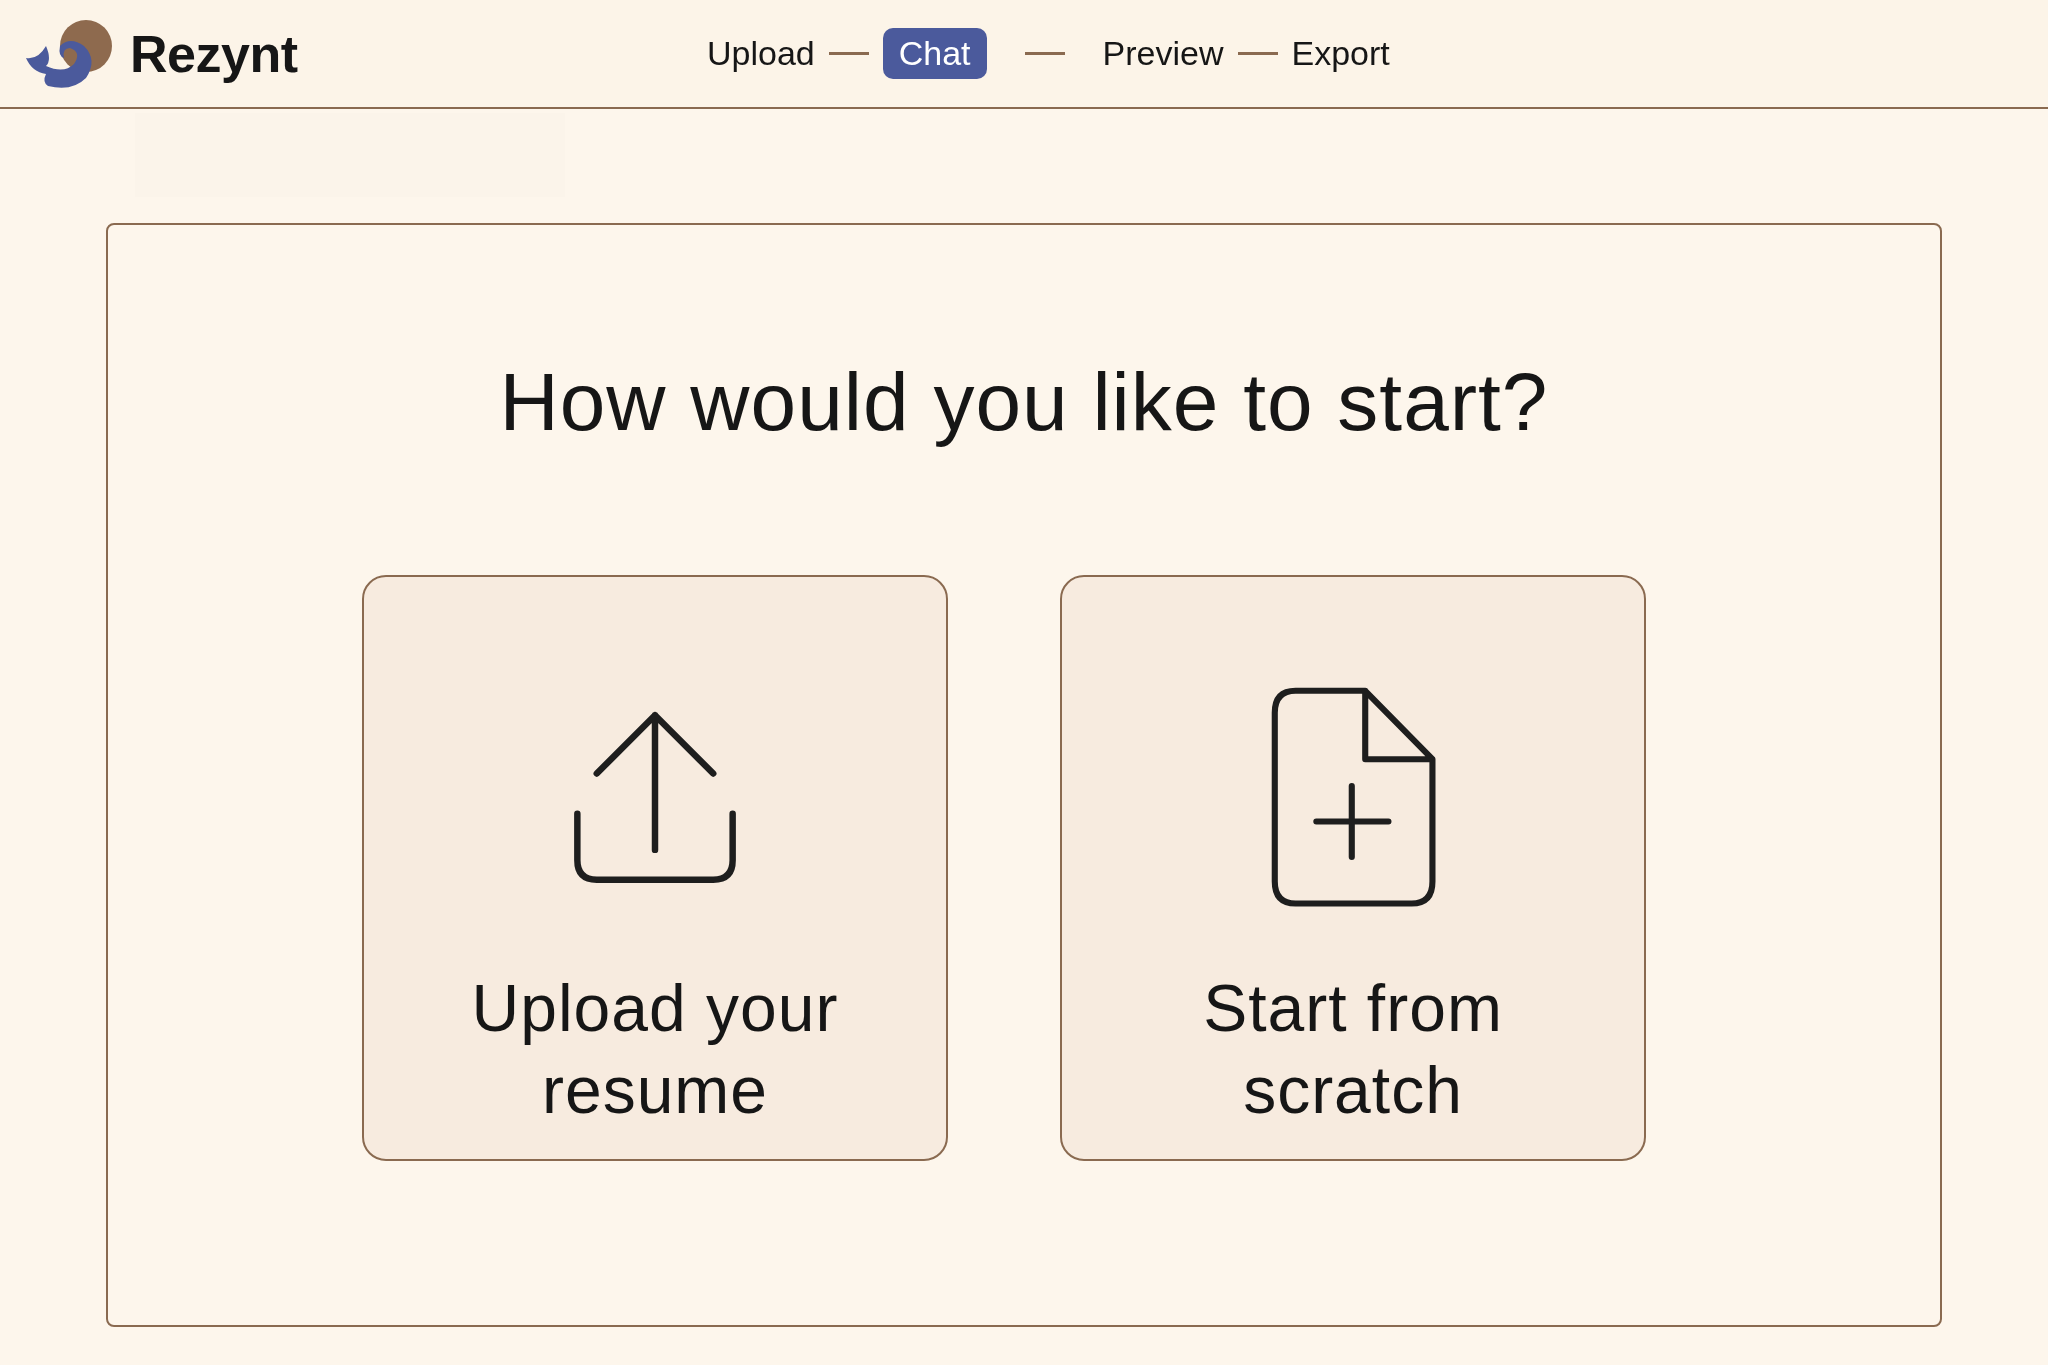  Describe the element at coordinates (1024, 402) in the screenshot. I see `start-heading: How would you like to start?` at that location.